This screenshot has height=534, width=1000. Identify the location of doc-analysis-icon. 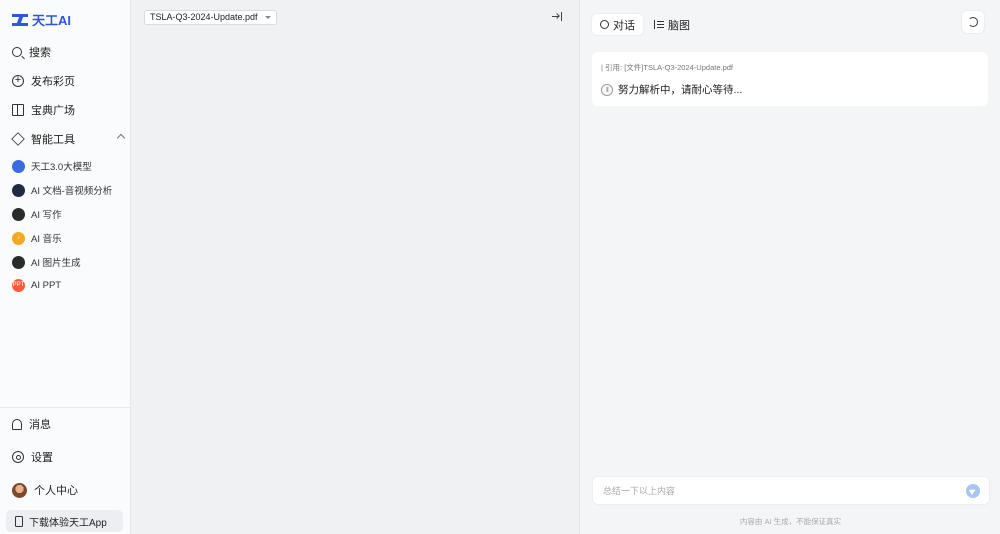
(18, 190).